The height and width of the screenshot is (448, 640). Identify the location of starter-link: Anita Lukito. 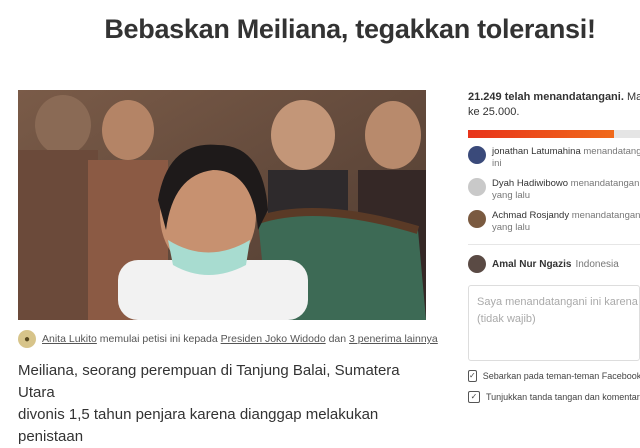
(69, 339).